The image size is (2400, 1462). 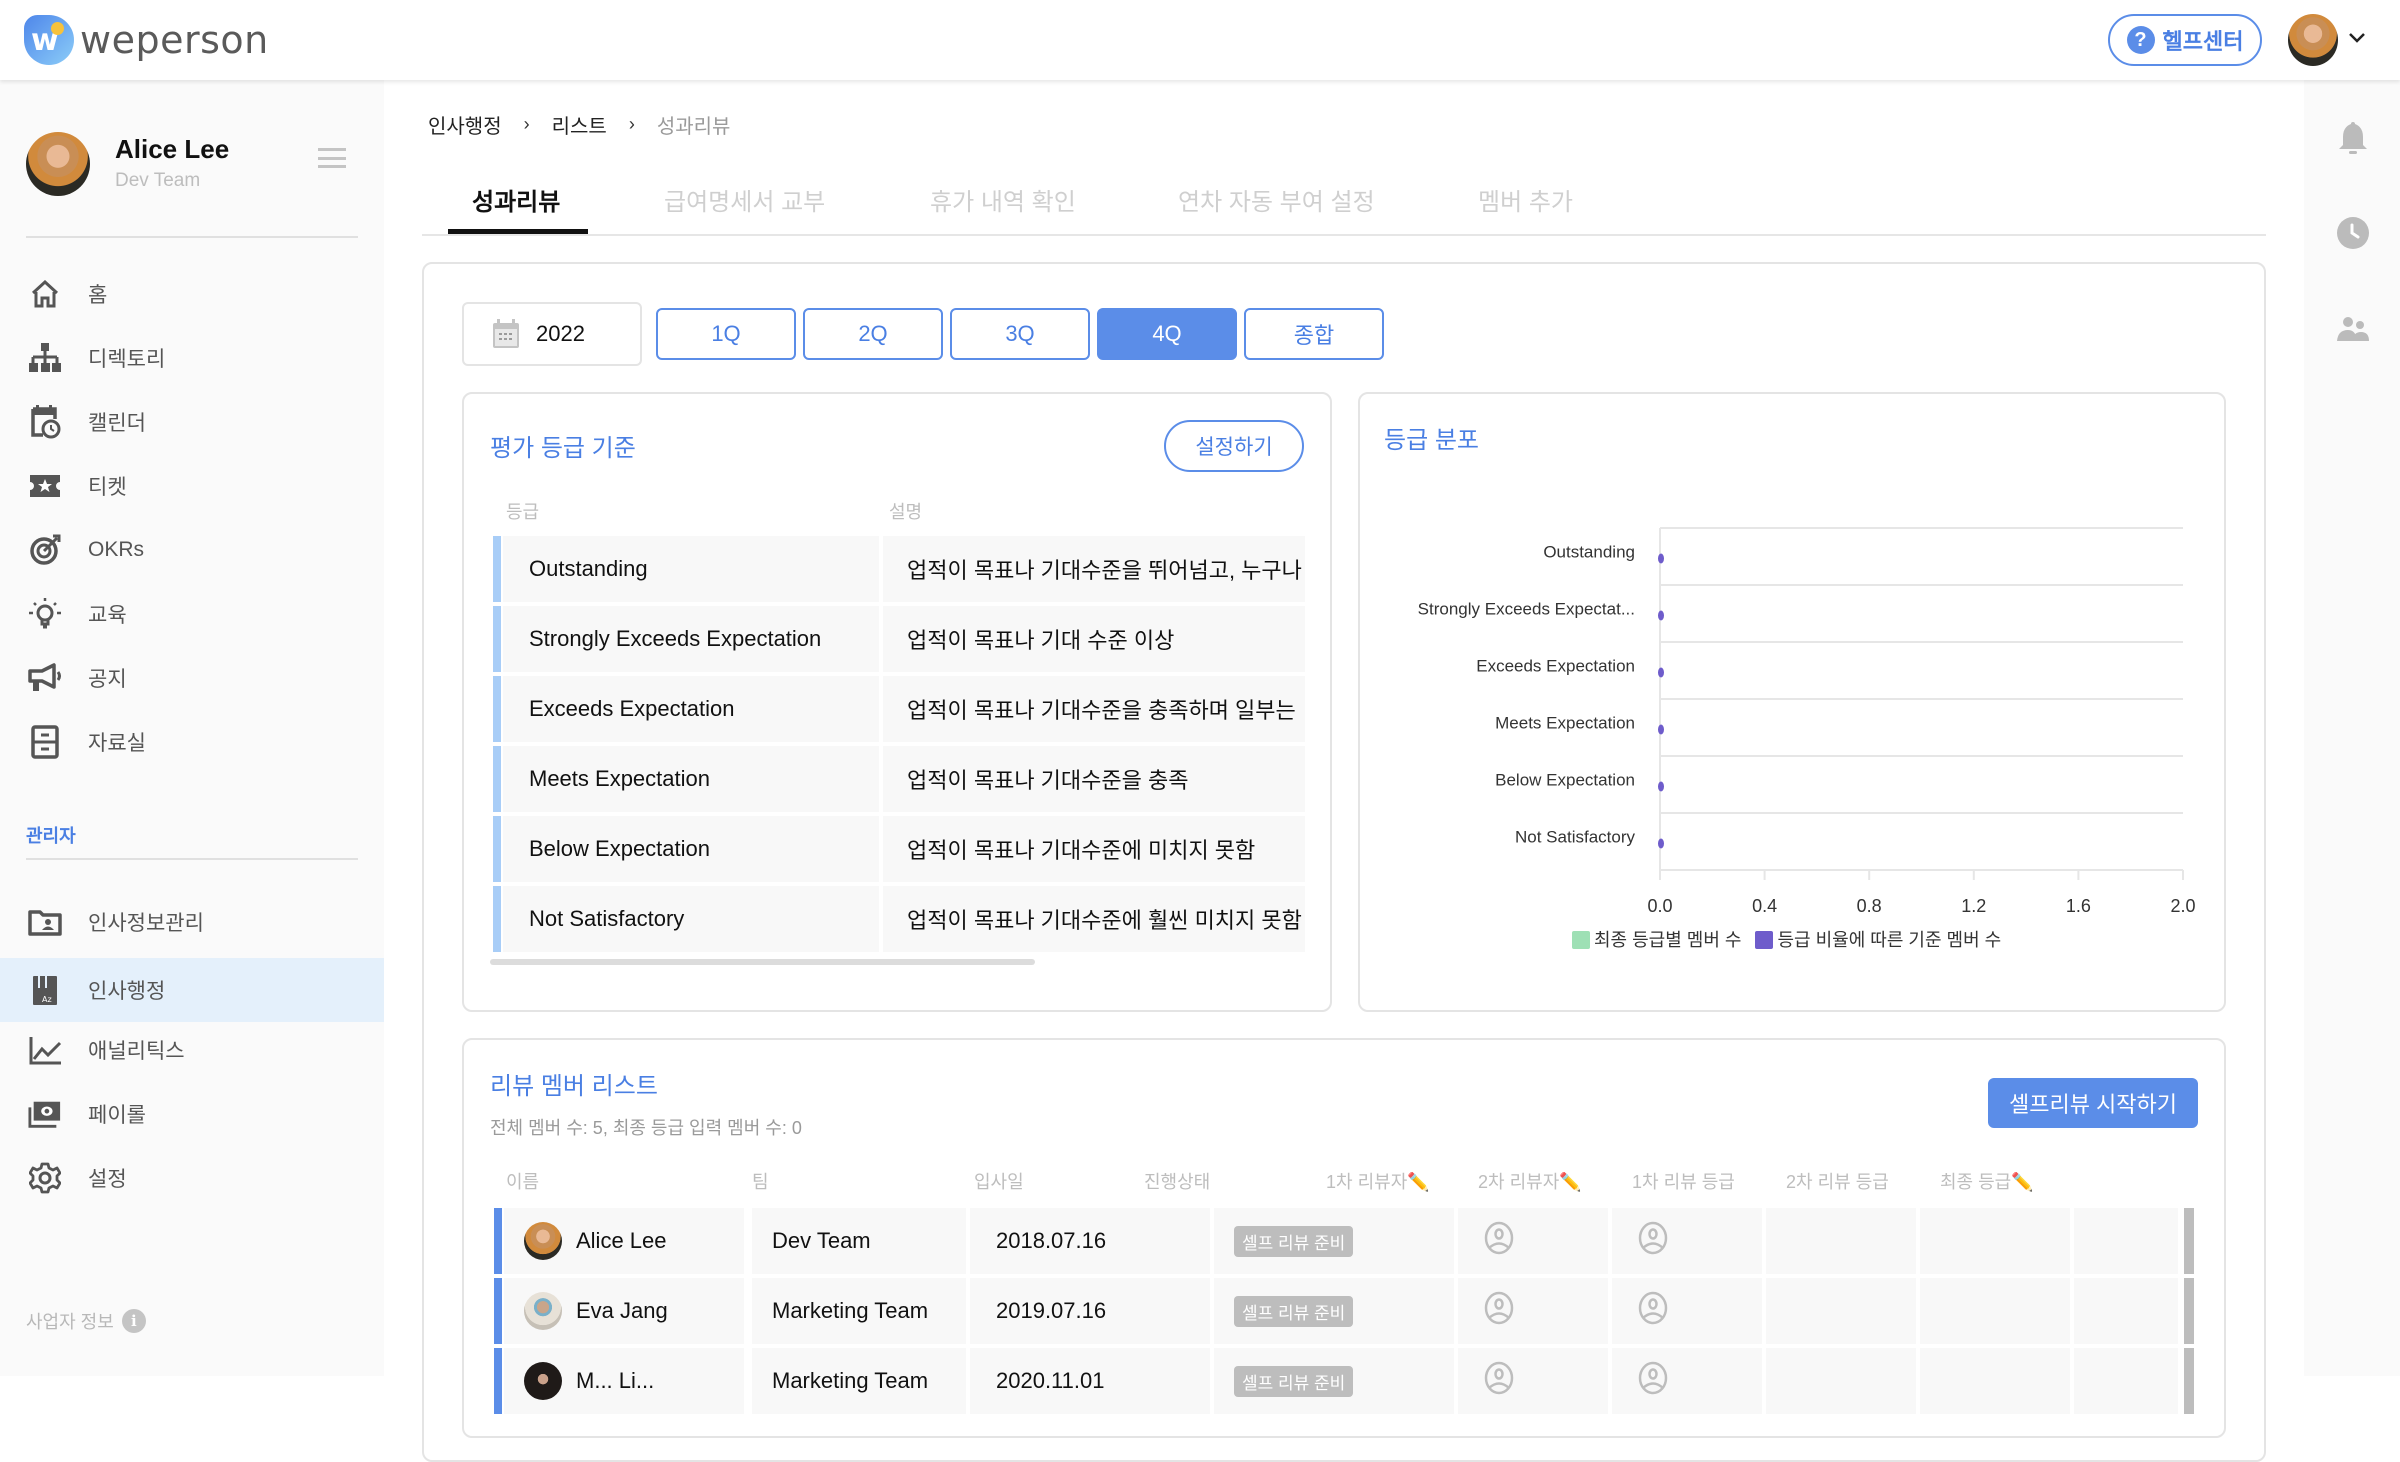 I want to click on member-join-date: 2020.11.01, so click(x=1050, y=1380).